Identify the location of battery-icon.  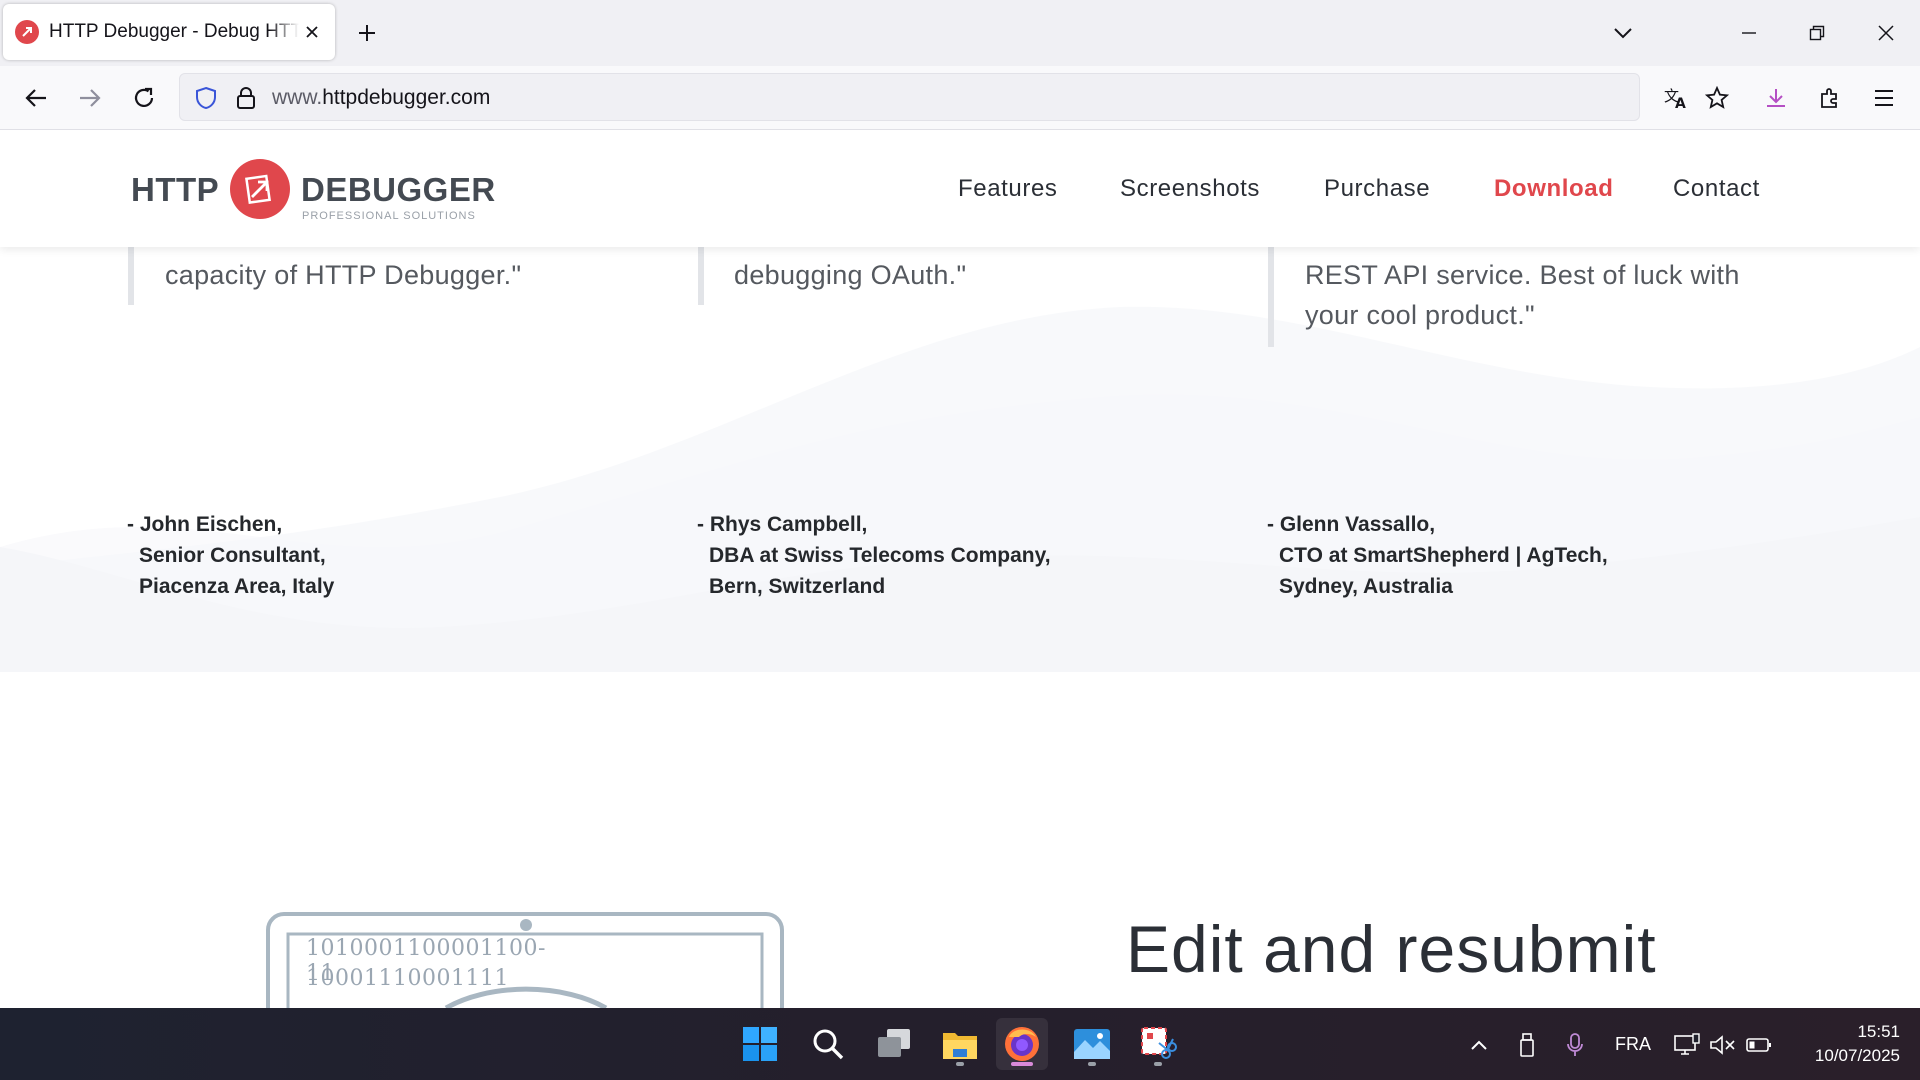
(1759, 1045).